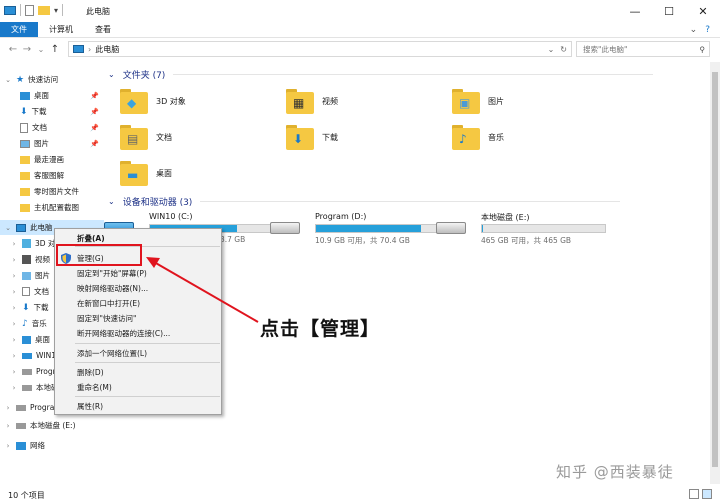 The height and width of the screenshot is (504, 720). Describe the element at coordinates (202, 290) in the screenshot. I see `annotation-arrow` at that location.